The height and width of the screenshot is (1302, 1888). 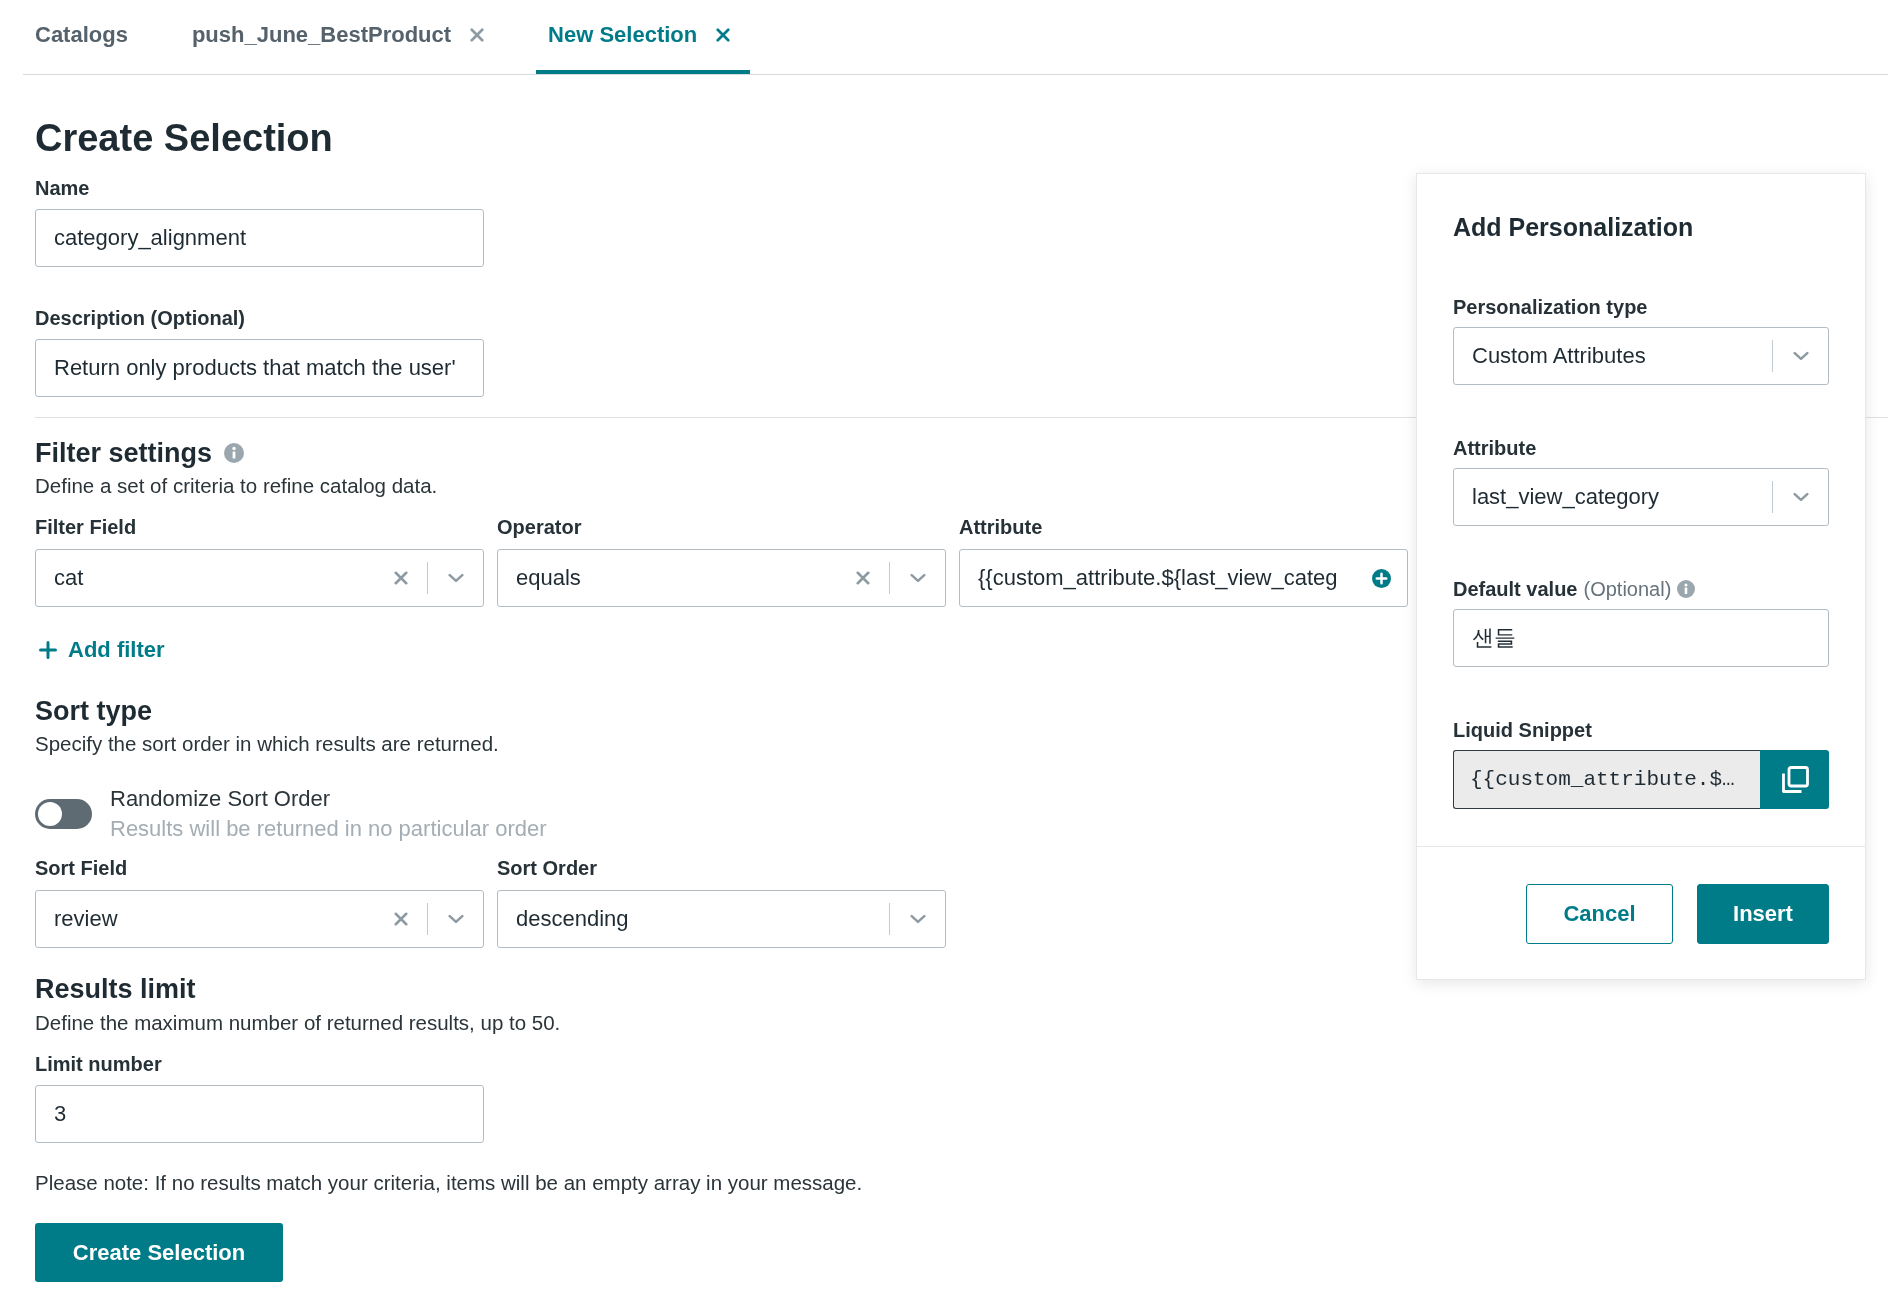 What do you see at coordinates (1641, 356) in the screenshot?
I see `dropdown: Custom Attributes` at bounding box center [1641, 356].